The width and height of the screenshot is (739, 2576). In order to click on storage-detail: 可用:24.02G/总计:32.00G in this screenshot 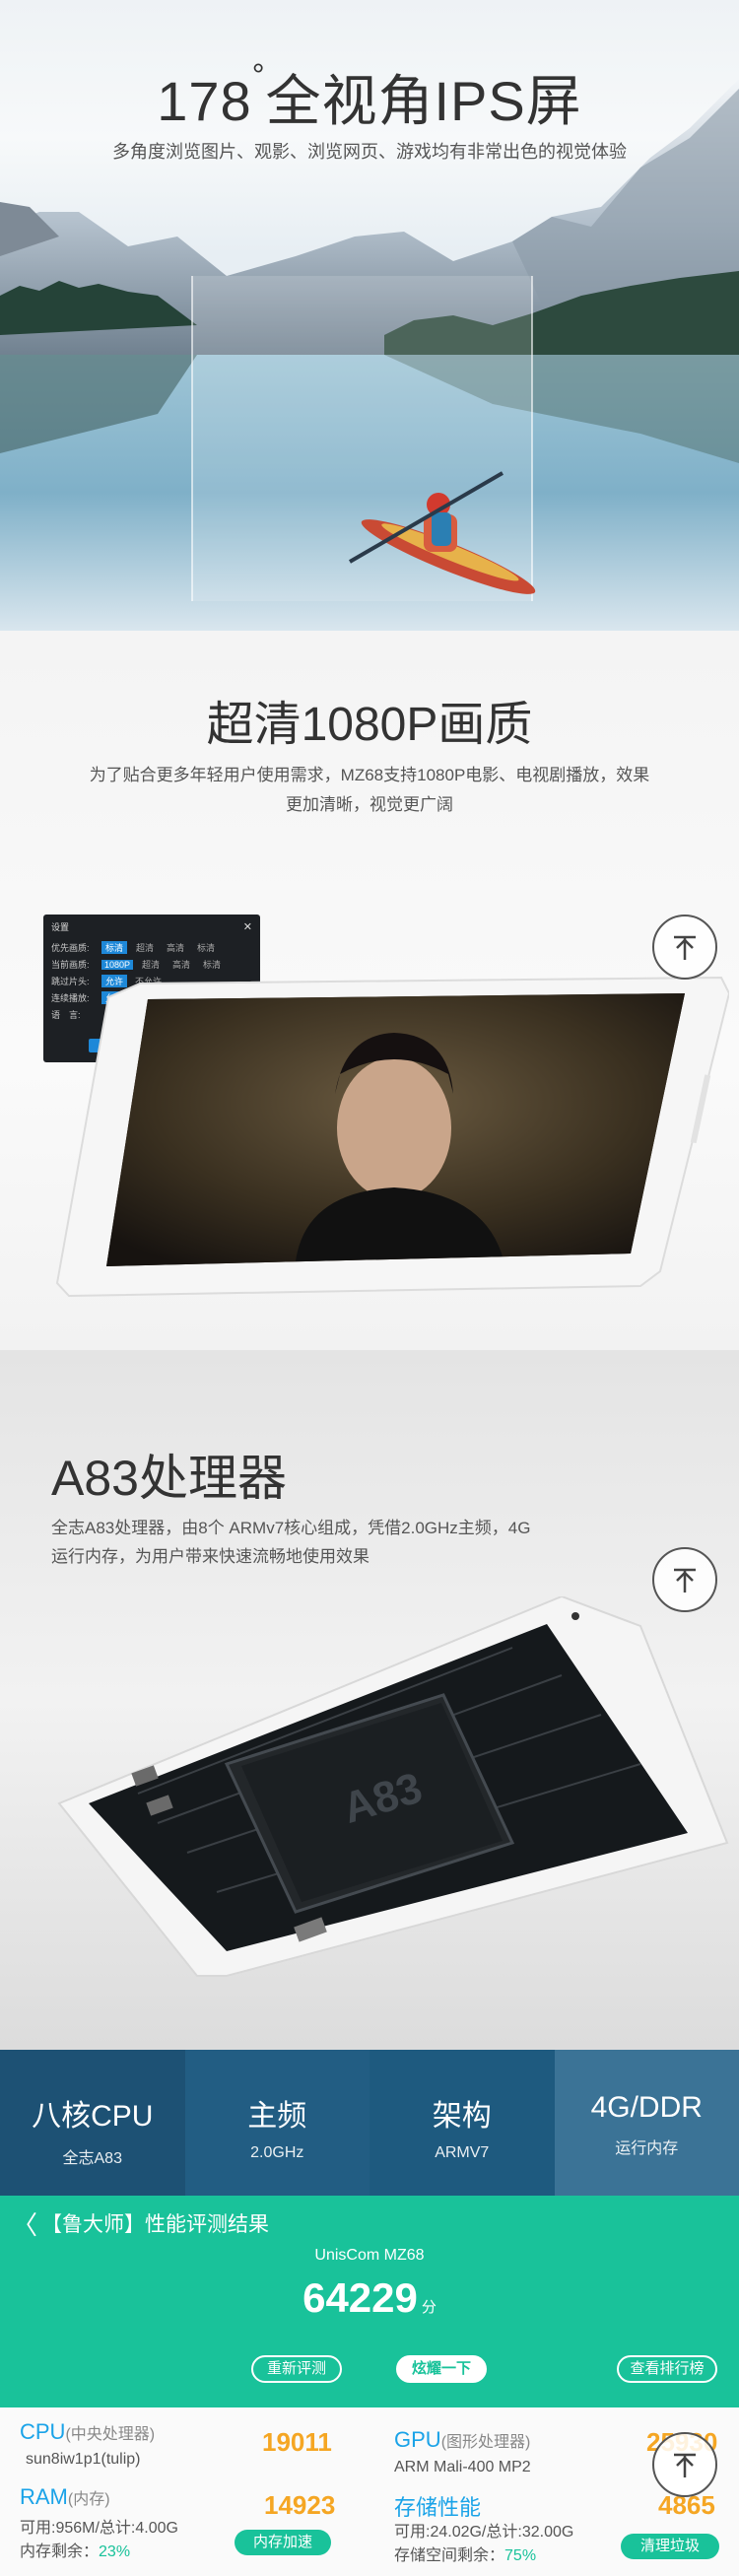, I will do `click(484, 2532)`.